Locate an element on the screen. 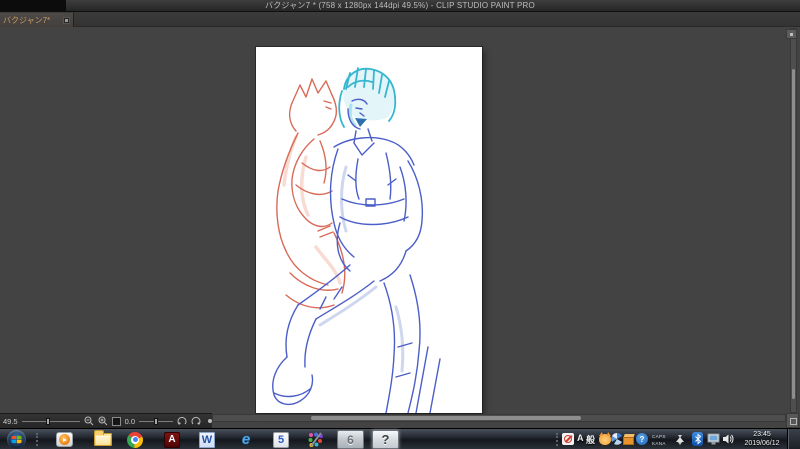 The width and height of the screenshot is (800, 449). reset-view-icon is located at coordinates (210, 421).